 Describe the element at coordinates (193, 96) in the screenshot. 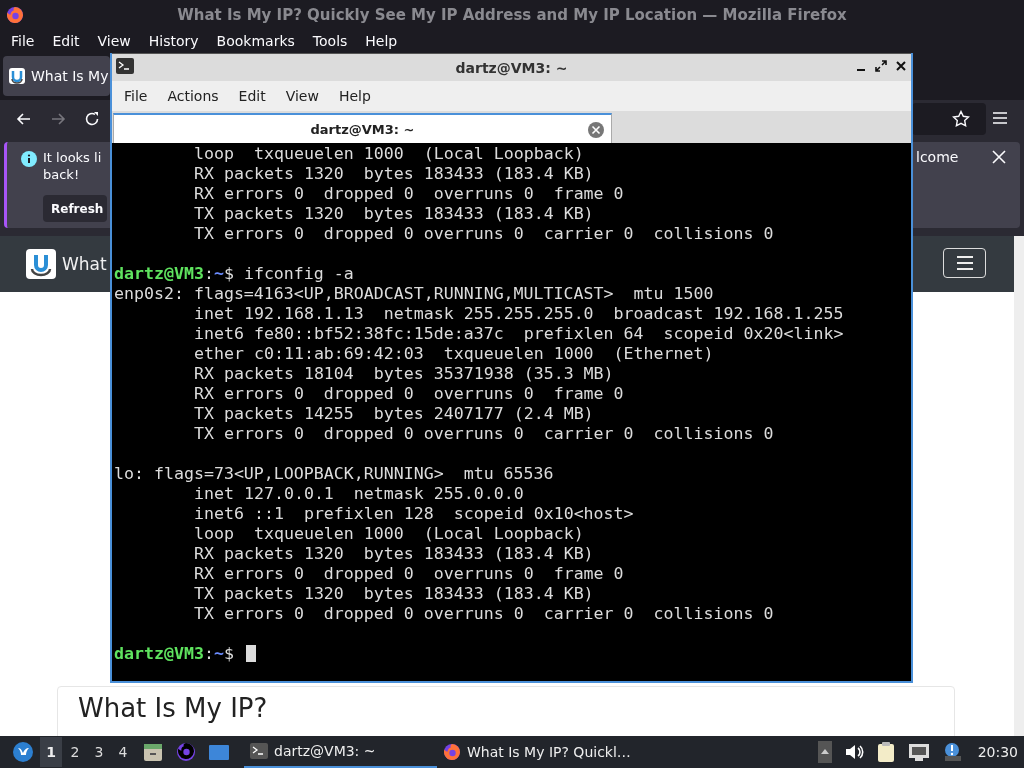

I see `menu-item: Actions` at that location.